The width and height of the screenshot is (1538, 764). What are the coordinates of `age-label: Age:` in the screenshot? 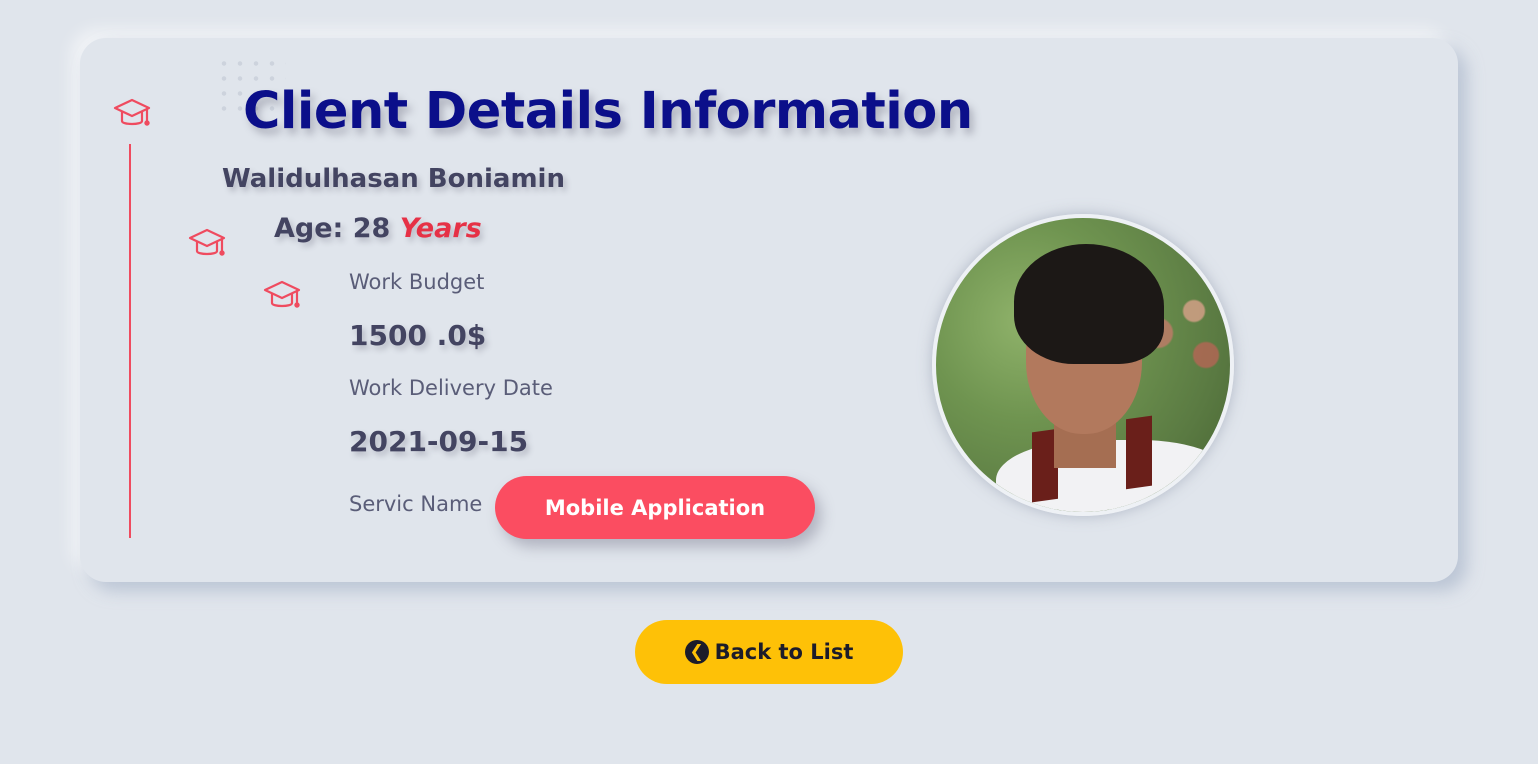 It's located at (309, 228).